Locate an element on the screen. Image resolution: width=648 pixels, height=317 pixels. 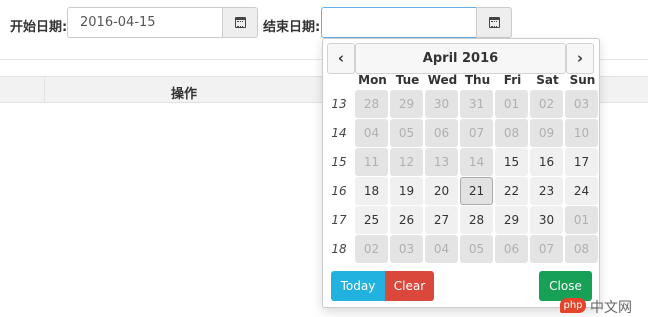
day-cell: 10 is located at coordinates (581, 133).